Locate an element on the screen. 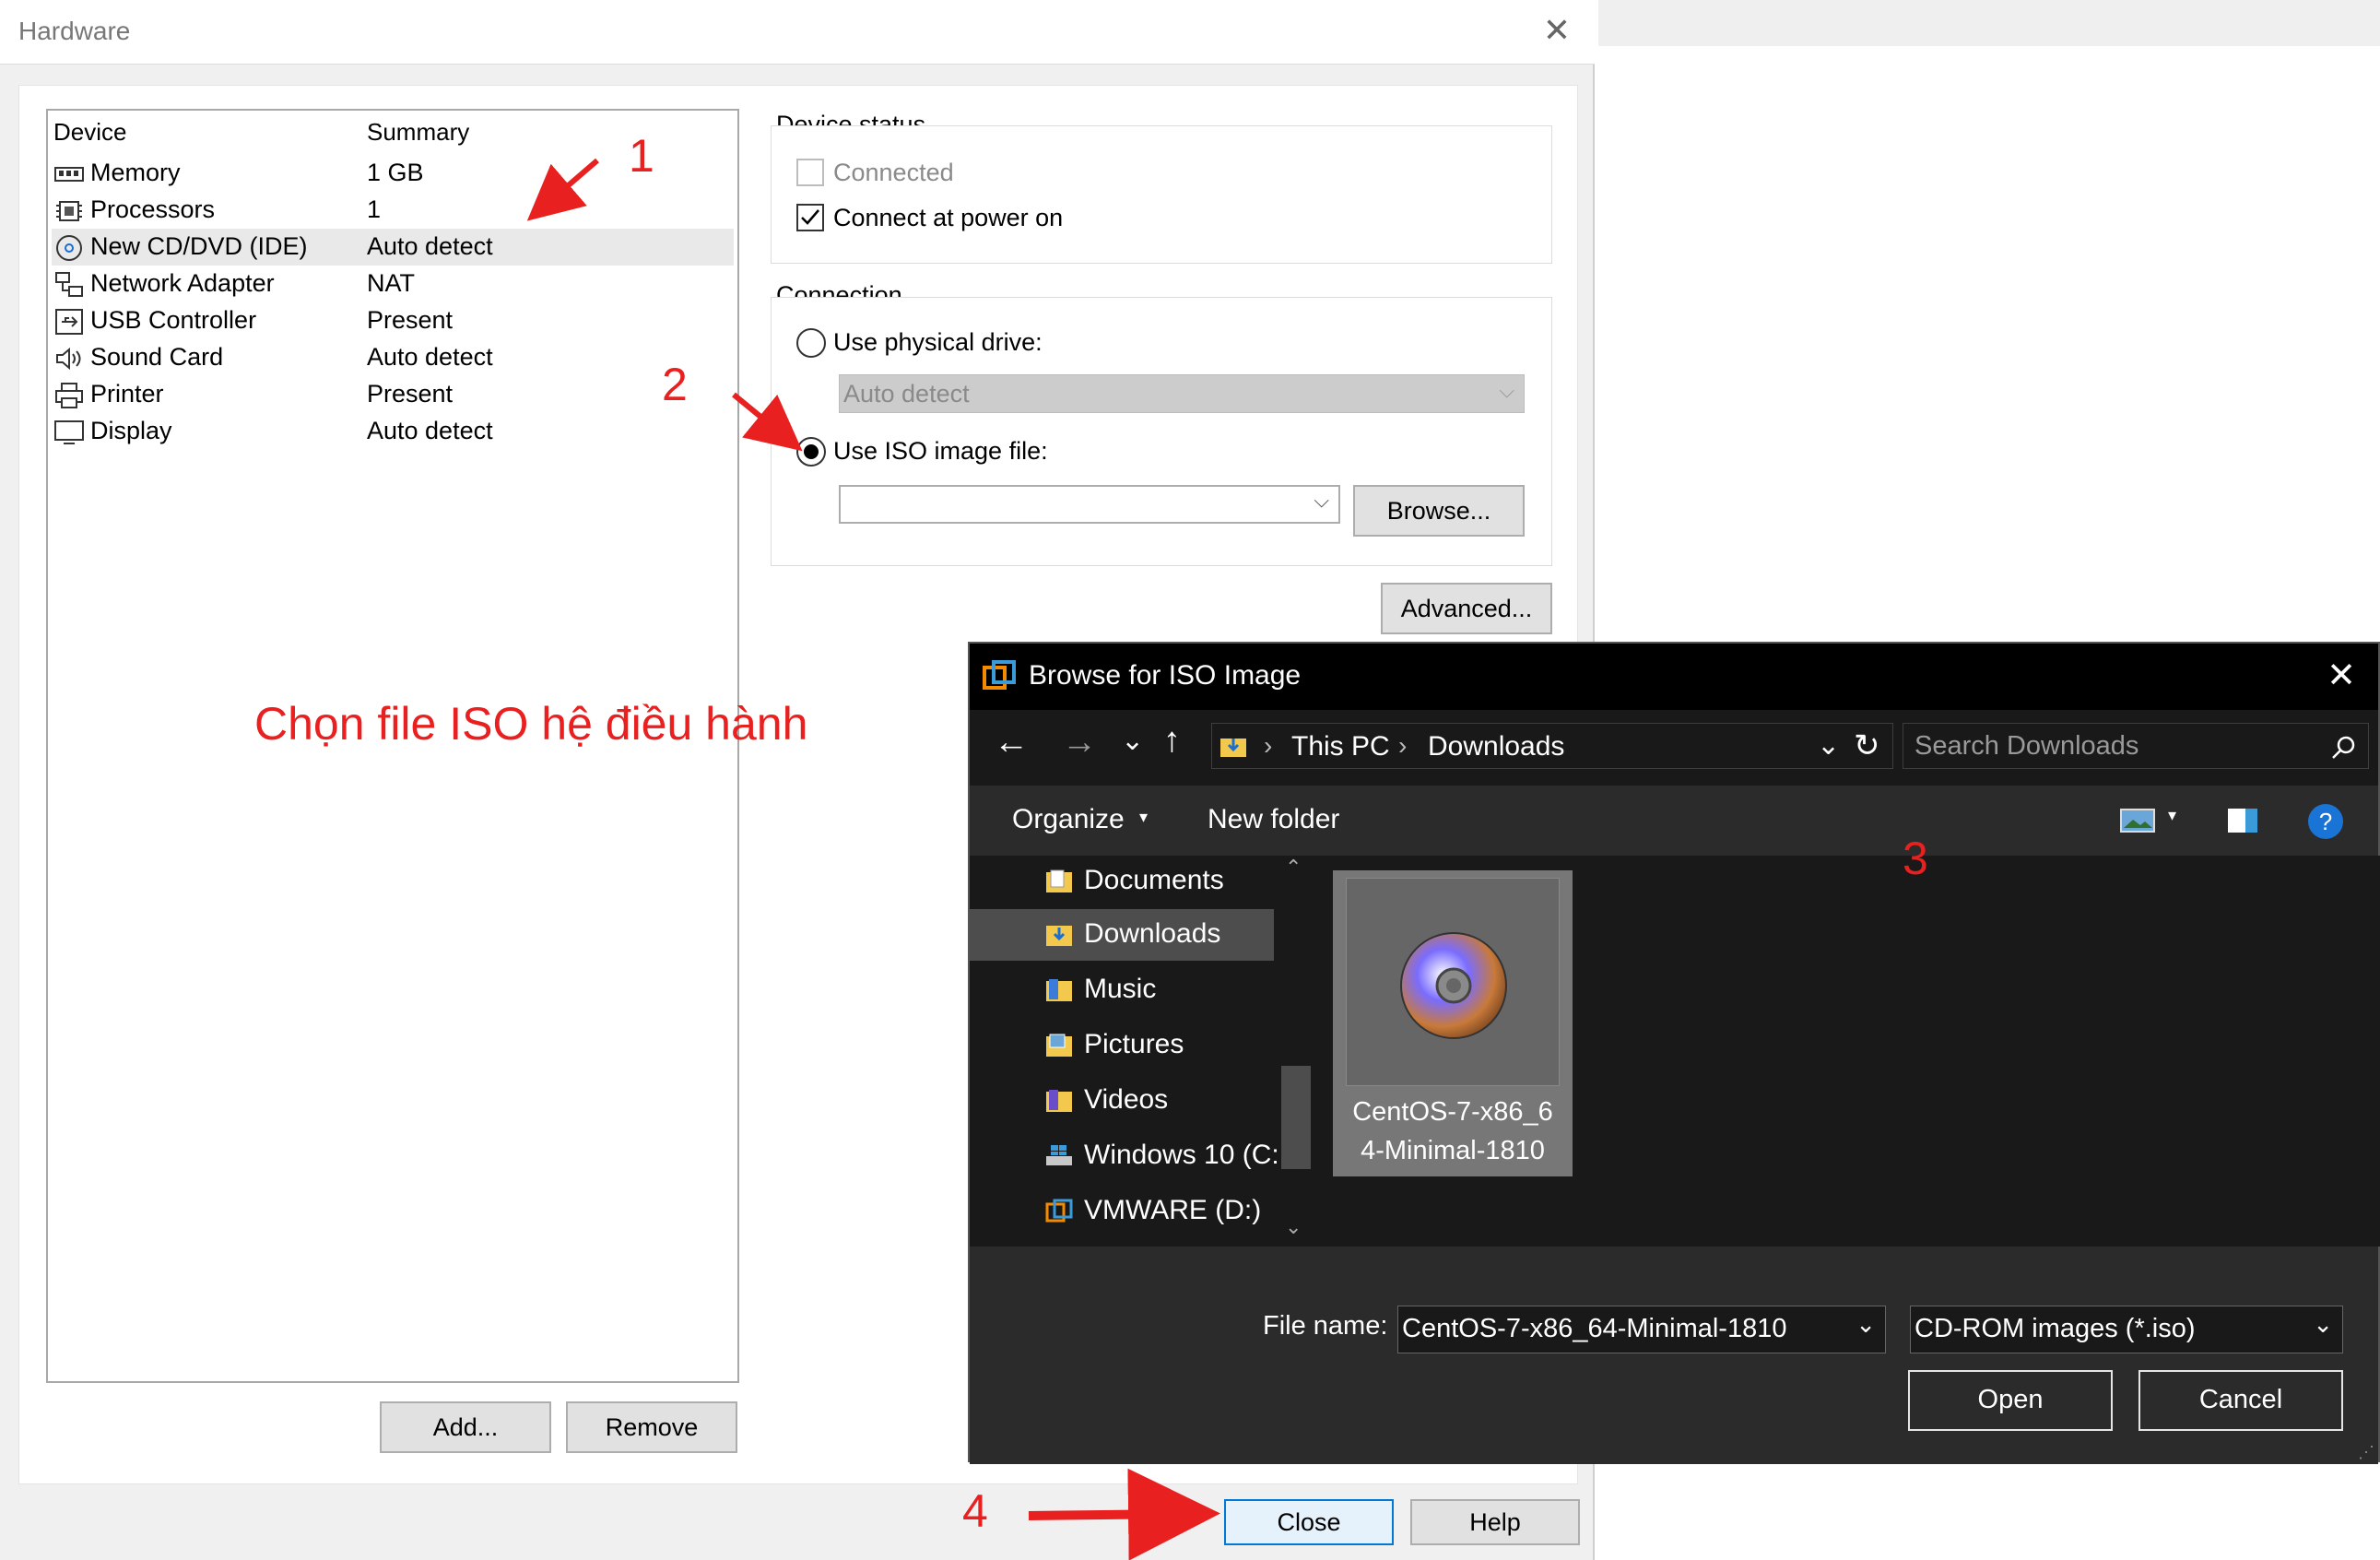 This screenshot has height=1560, width=2380. file-type-select: CD-ROM images (*.iso) ⌄ is located at coordinates (2126, 1329).